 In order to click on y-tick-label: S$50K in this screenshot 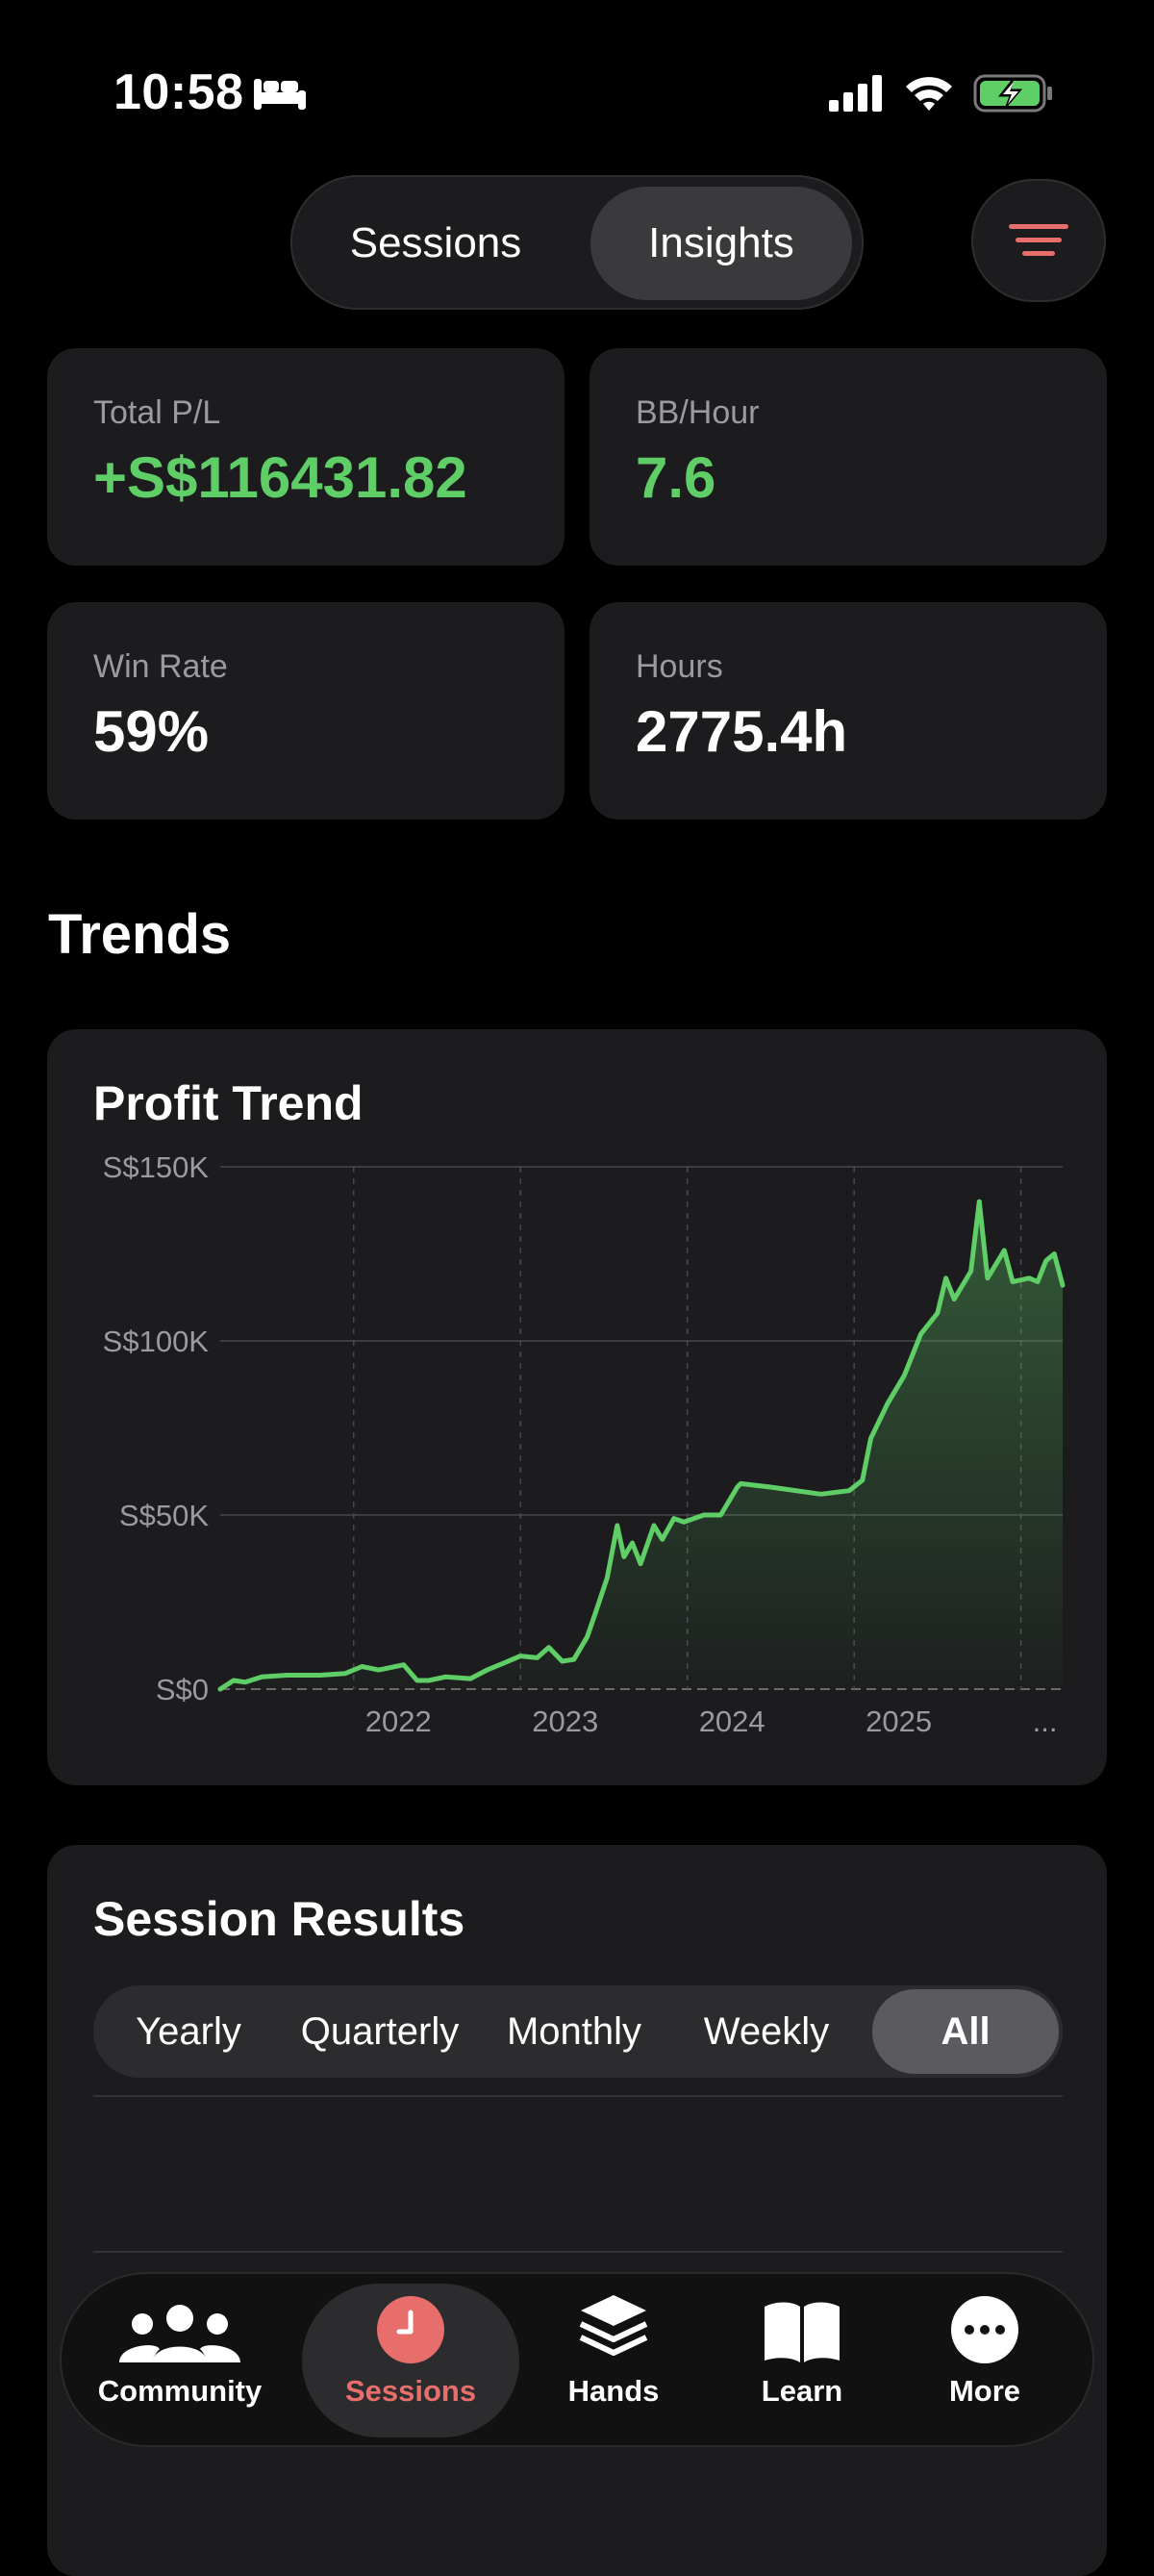, I will do `click(164, 1515)`.